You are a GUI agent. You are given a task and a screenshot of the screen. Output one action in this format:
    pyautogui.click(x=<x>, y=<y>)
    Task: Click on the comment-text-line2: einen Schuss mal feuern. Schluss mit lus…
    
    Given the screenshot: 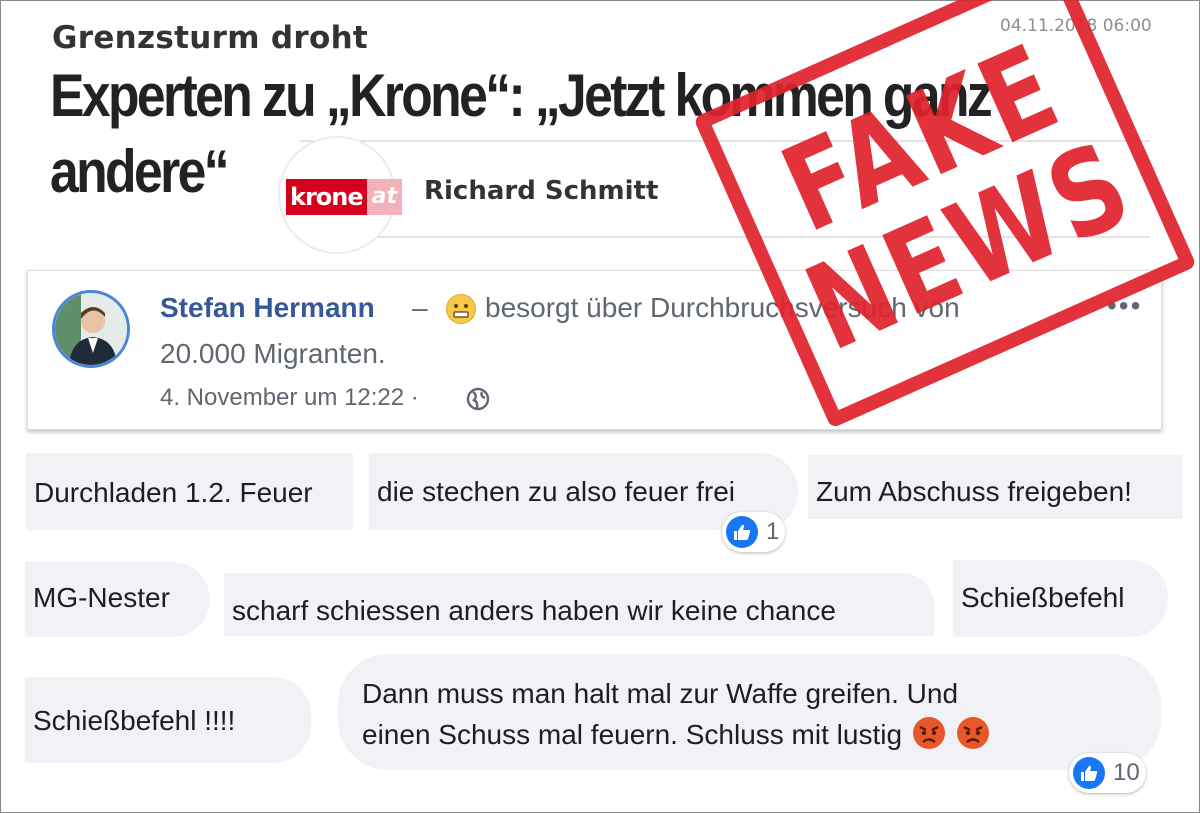 What is the action you would take?
    pyautogui.click(x=632, y=734)
    